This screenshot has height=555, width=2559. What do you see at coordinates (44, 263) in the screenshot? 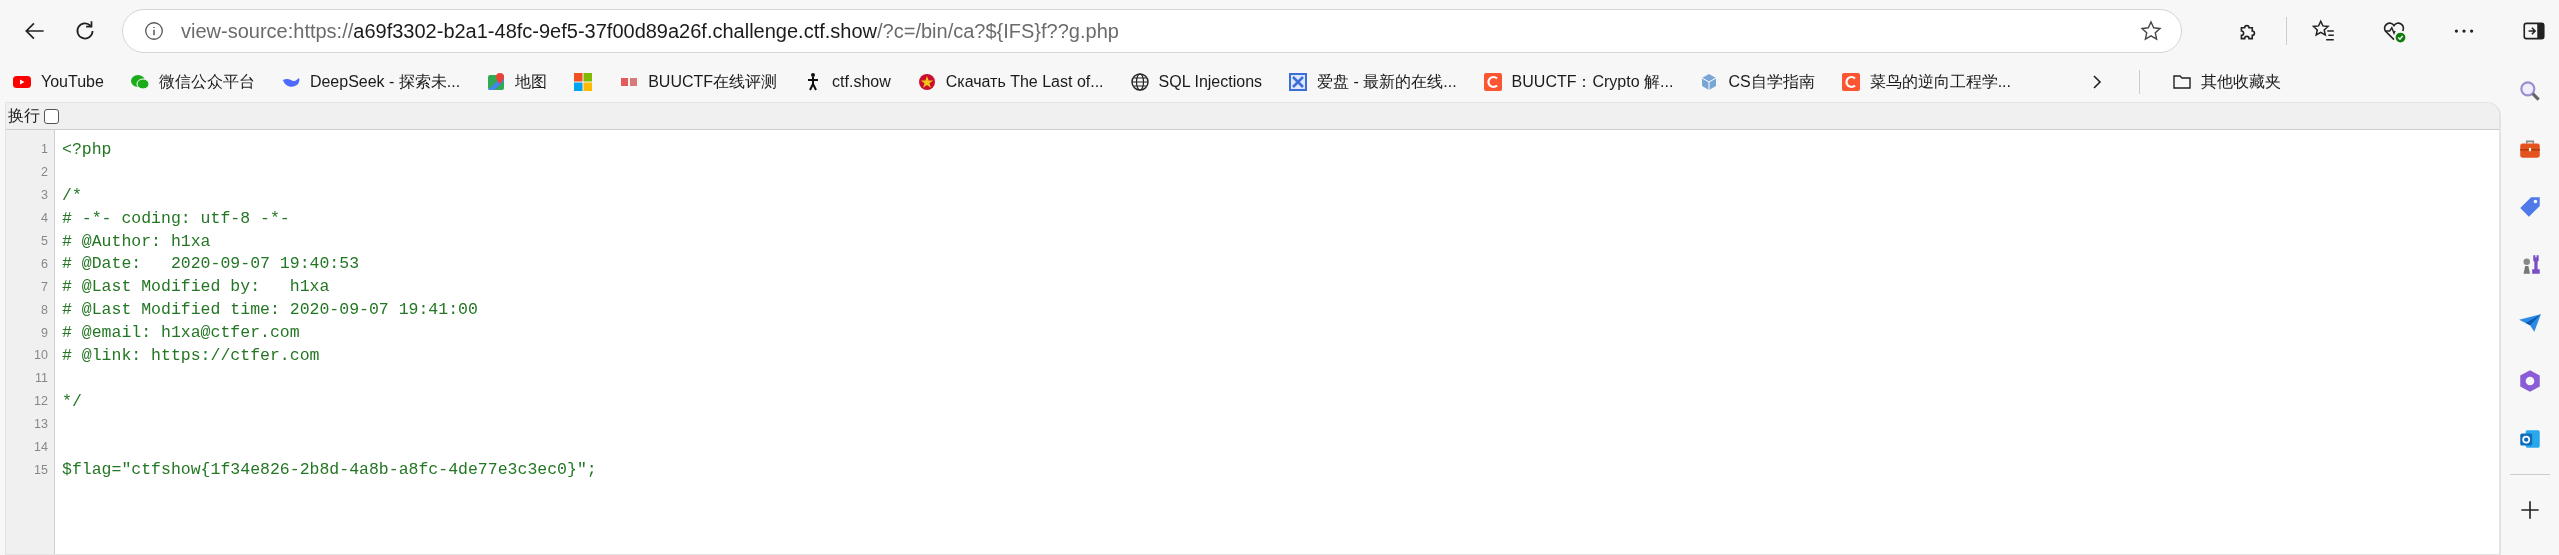
I see `line-number: 6` at bounding box center [44, 263].